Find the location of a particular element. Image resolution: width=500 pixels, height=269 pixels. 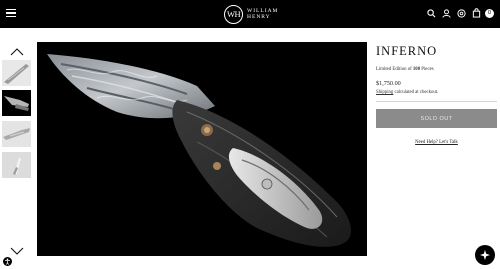

site-header: WH WILLIAM HENRY 0 is located at coordinates (250, 14).